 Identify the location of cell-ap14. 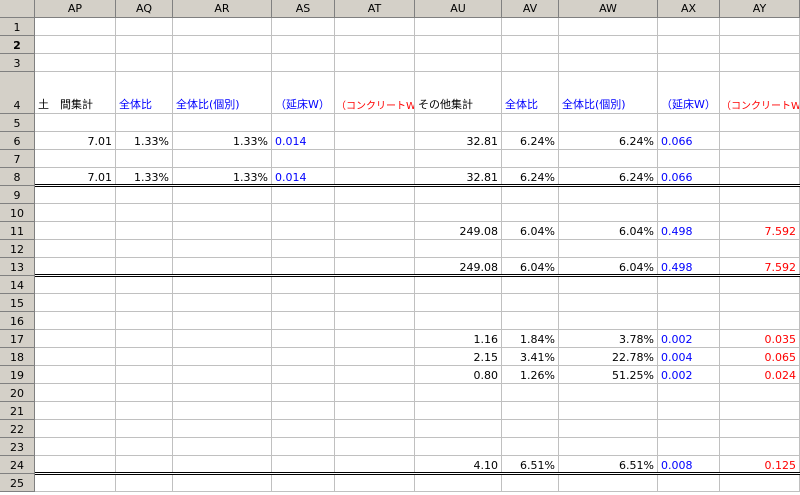
(75, 285).